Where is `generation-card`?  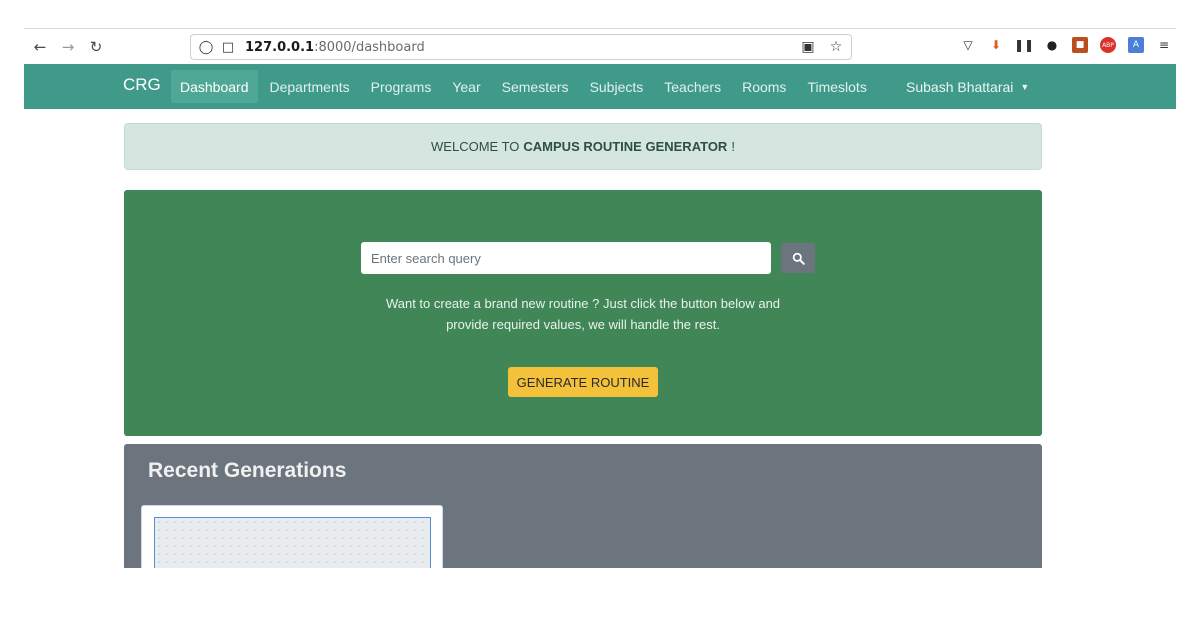 generation-card is located at coordinates (292, 536).